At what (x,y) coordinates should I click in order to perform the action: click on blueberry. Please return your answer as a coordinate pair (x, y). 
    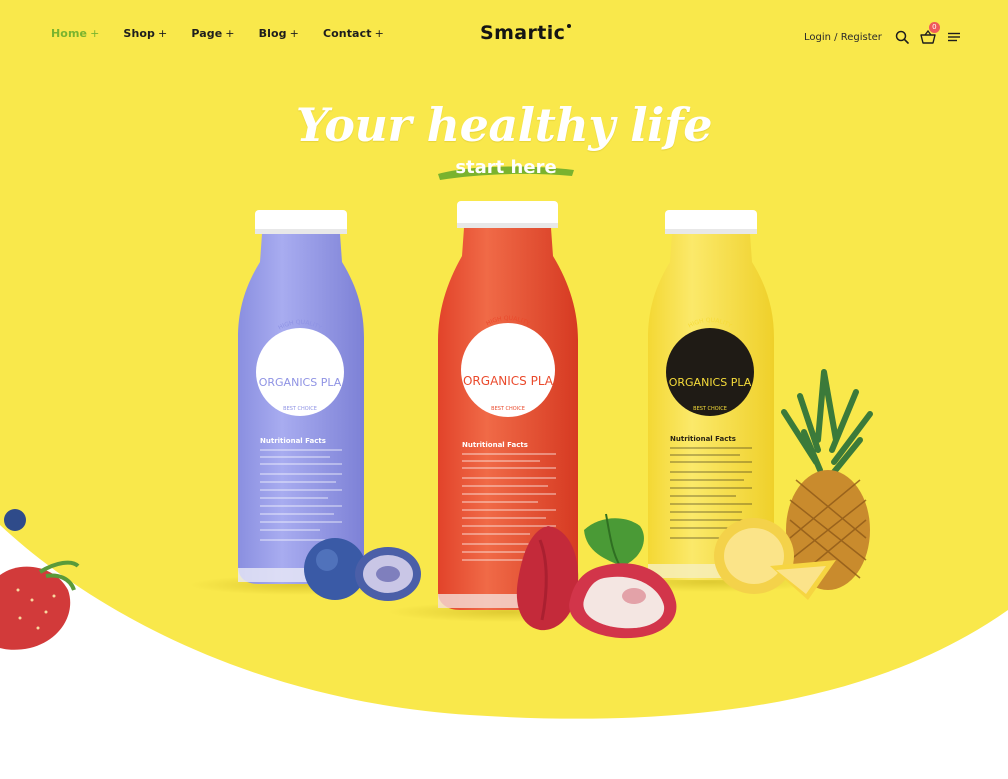
    Looking at the image, I should click on (15, 520).